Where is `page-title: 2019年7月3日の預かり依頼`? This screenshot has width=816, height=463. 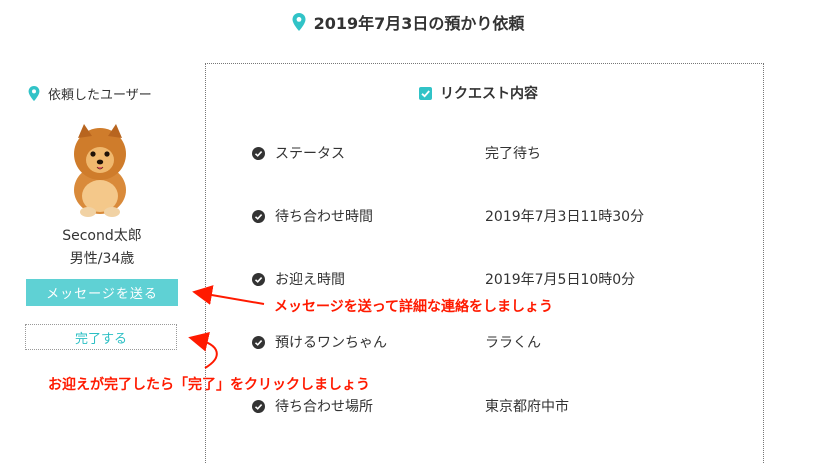 page-title: 2019年7月3日の預かり依頼 is located at coordinates (408, 22).